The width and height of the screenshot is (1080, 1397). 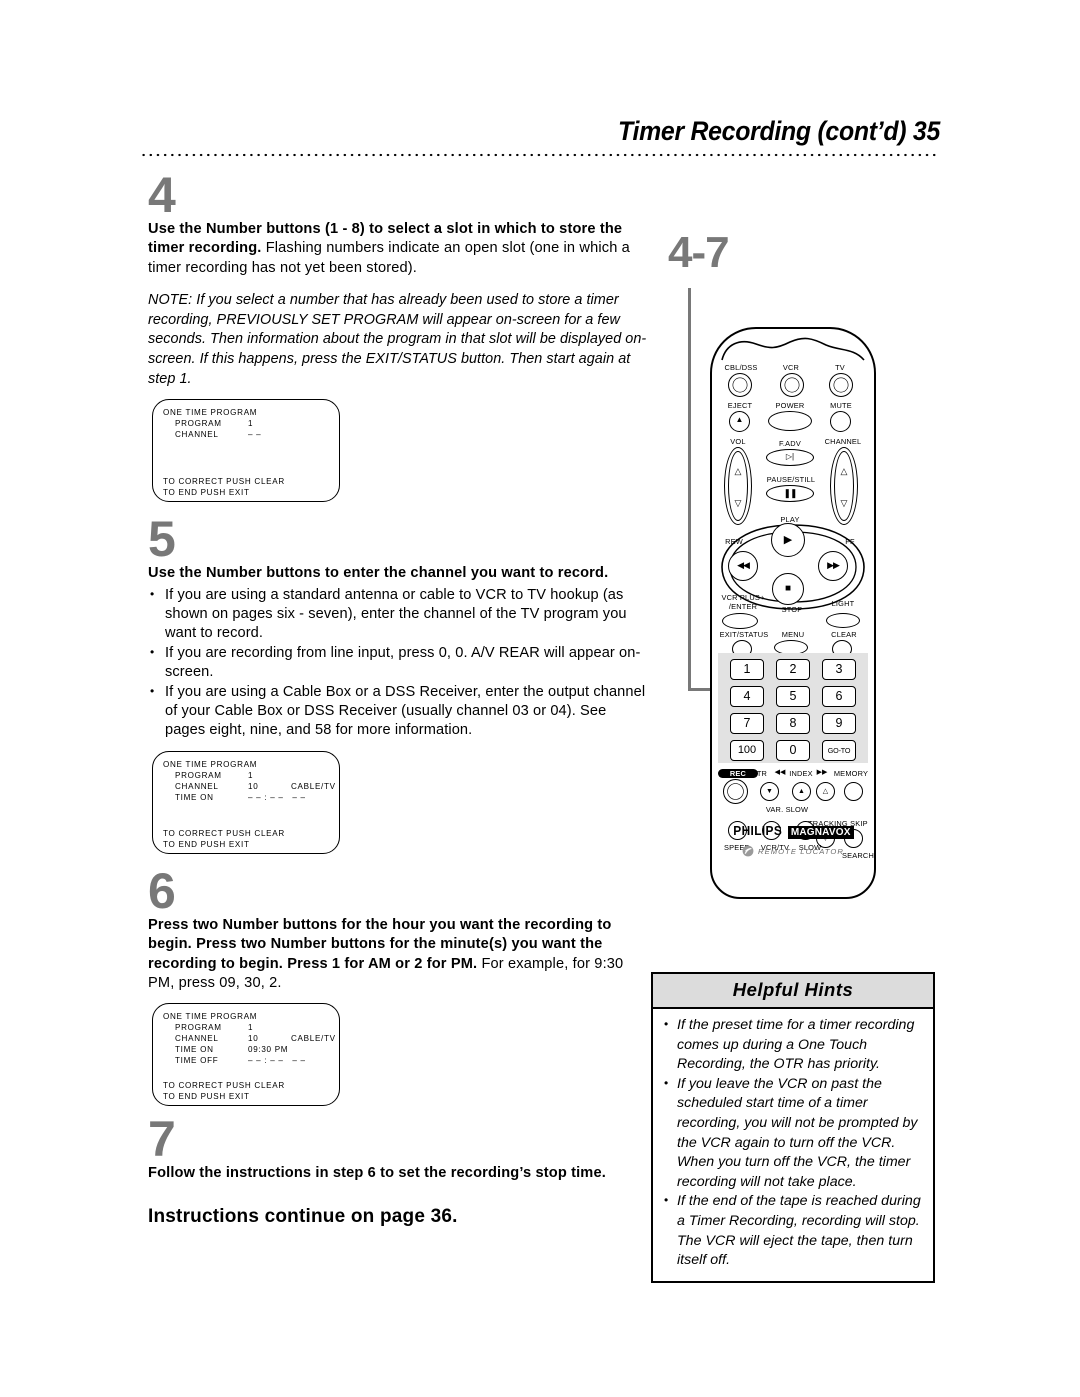 I want to click on memory-label: MEMORY, so click(x=851, y=773).